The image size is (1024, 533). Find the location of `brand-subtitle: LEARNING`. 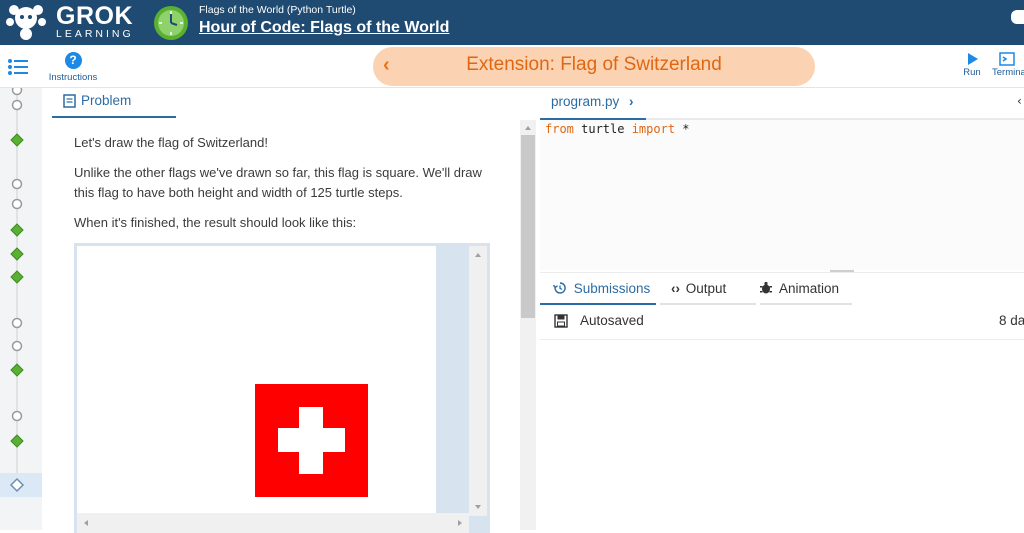

brand-subtitle: LEARNING is located at coordinates (95, 34).